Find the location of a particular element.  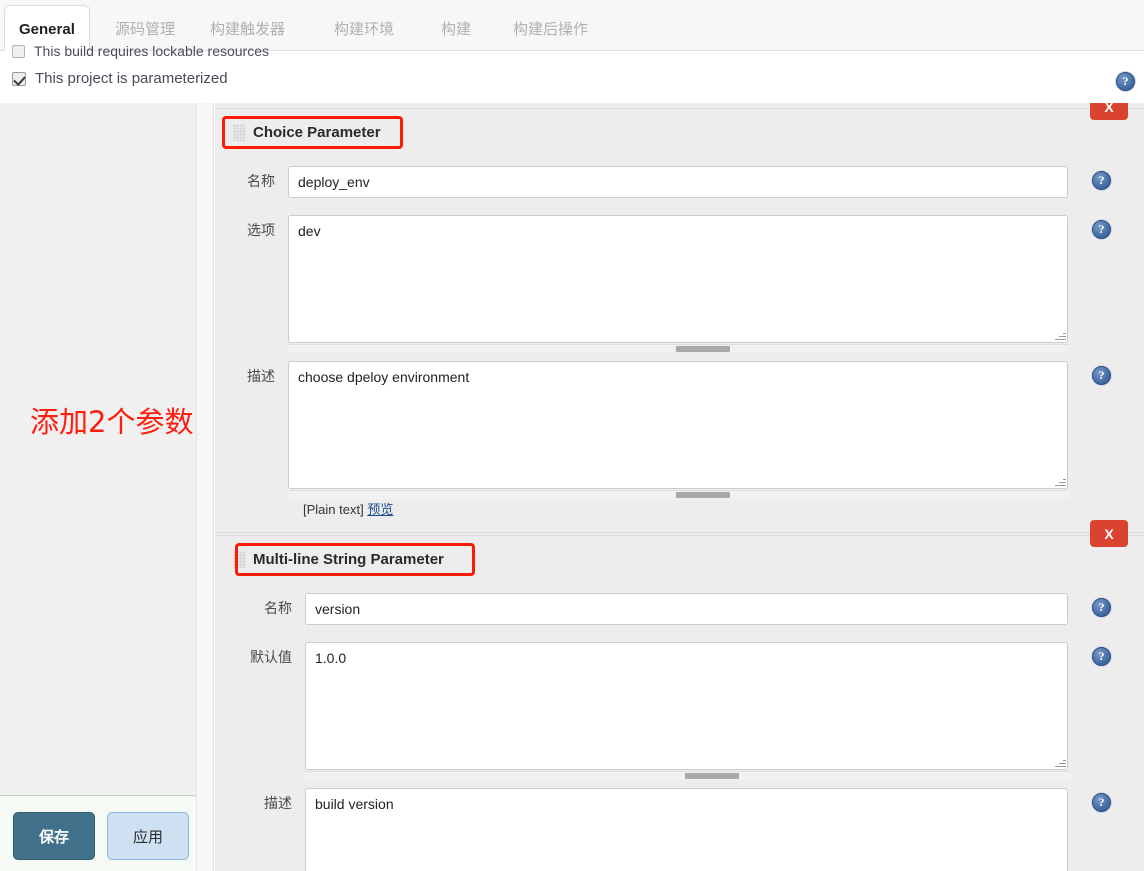

tab-label: 构建后操作 is located at coordinates (551, 29).